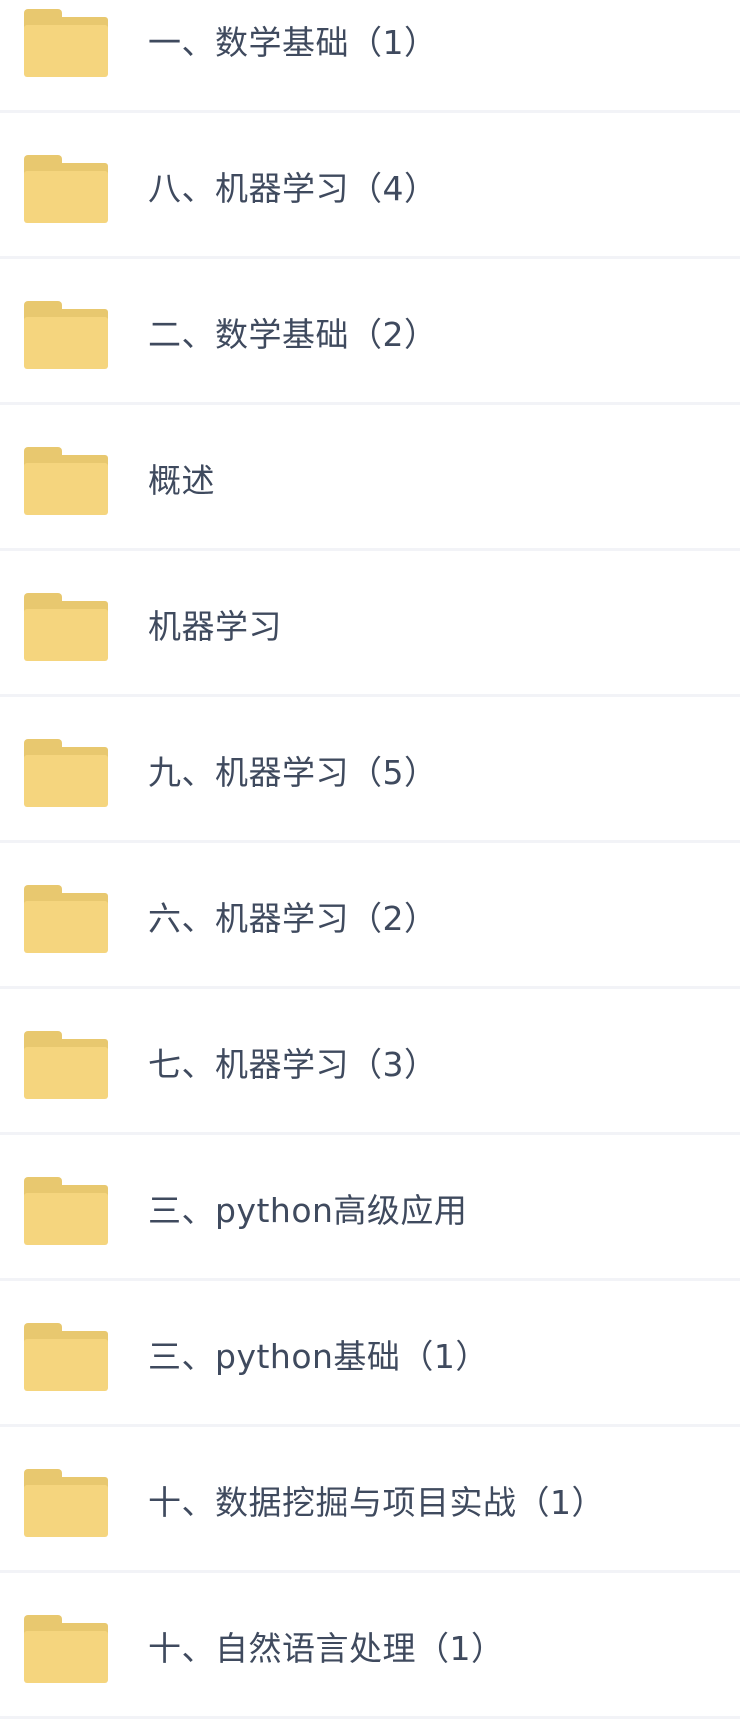 The height and width of the screenshot is (1719, 740). I want to click on folder-row: 六、机器学习（2）, so click(370, 916).